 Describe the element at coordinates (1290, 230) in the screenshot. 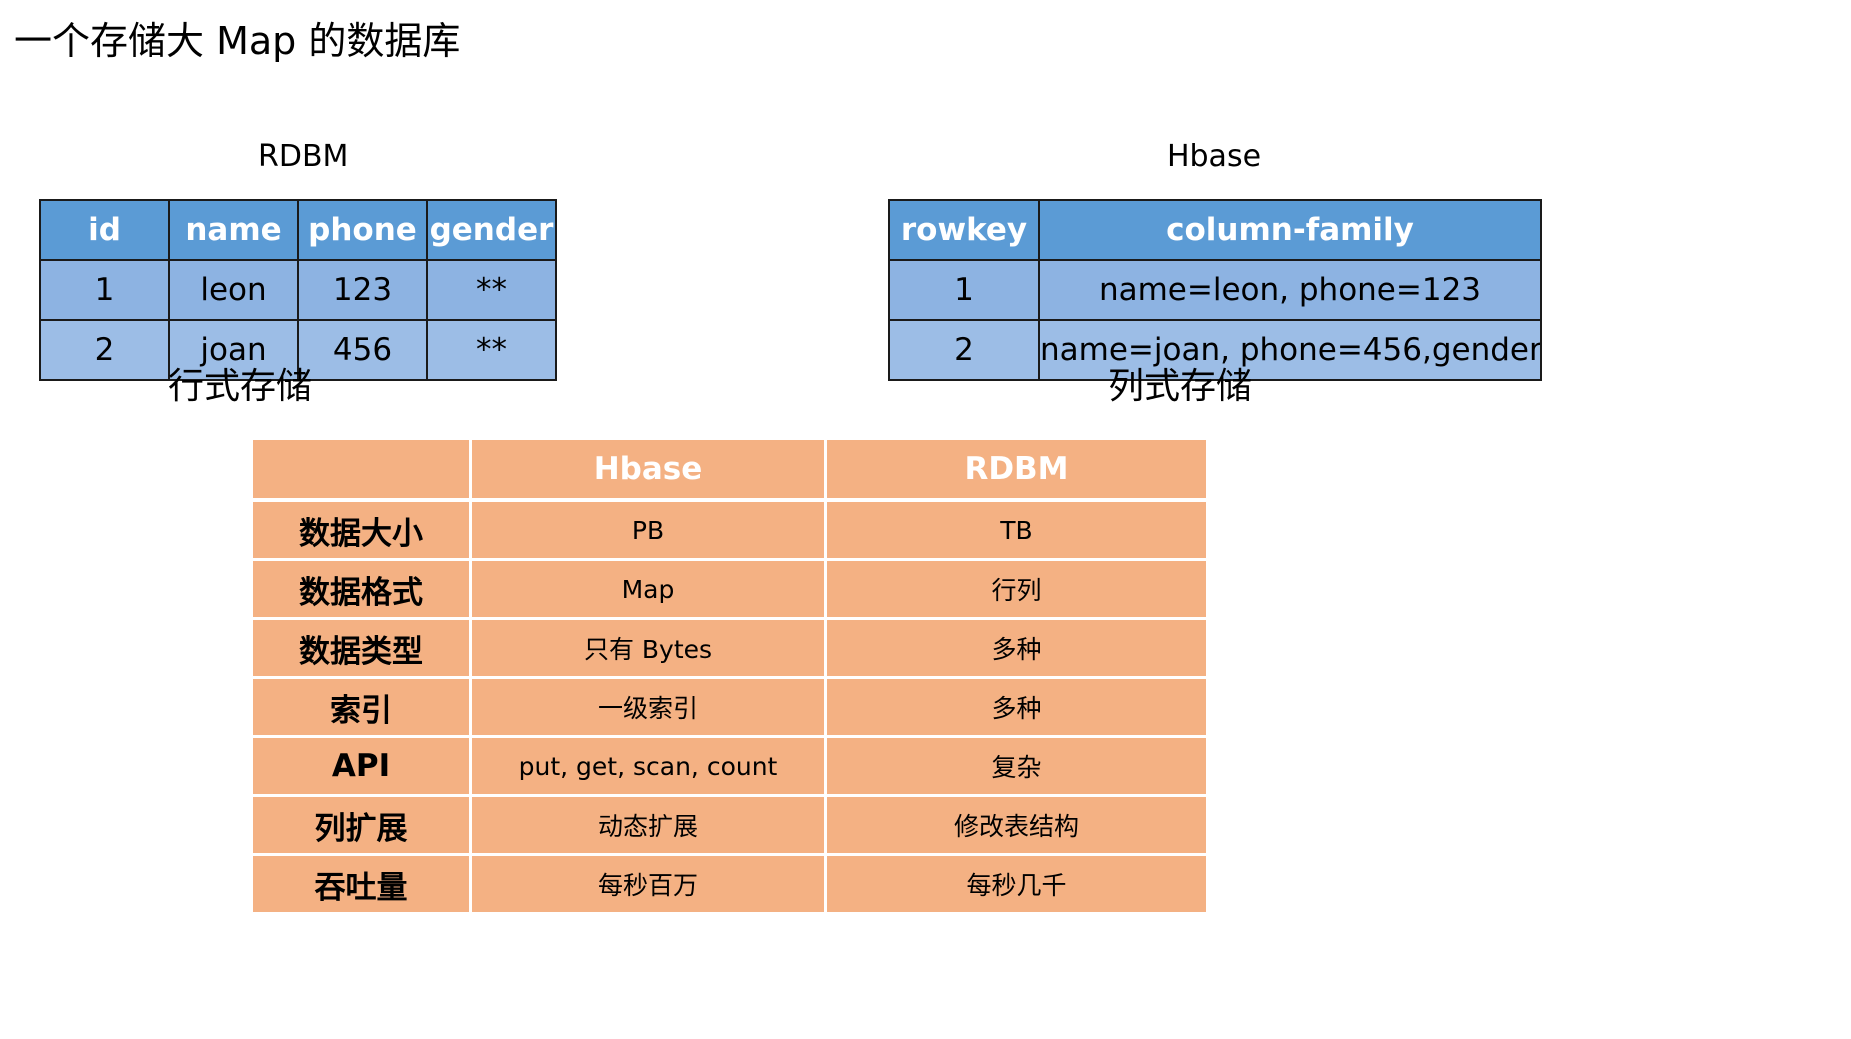

I see `header-cell: column-family` at that location.